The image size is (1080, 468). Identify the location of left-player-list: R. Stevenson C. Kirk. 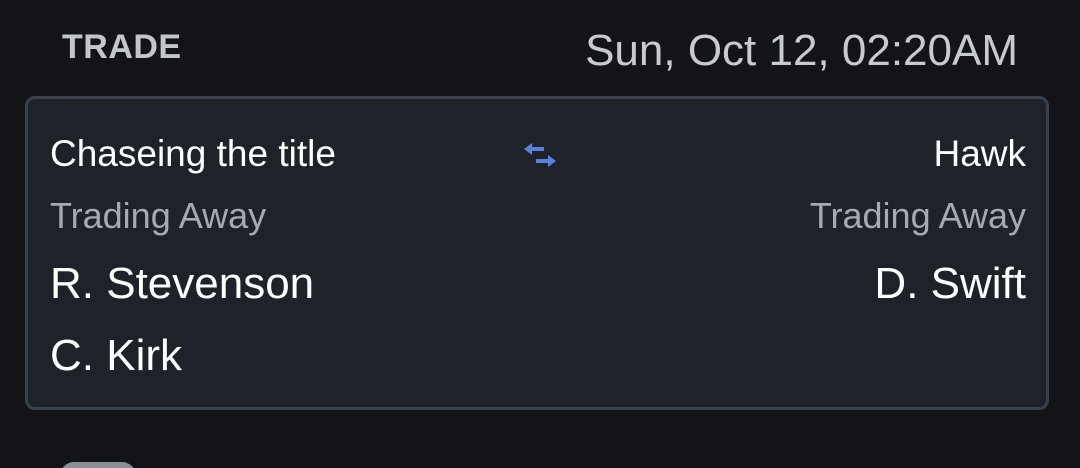
(182, 327).